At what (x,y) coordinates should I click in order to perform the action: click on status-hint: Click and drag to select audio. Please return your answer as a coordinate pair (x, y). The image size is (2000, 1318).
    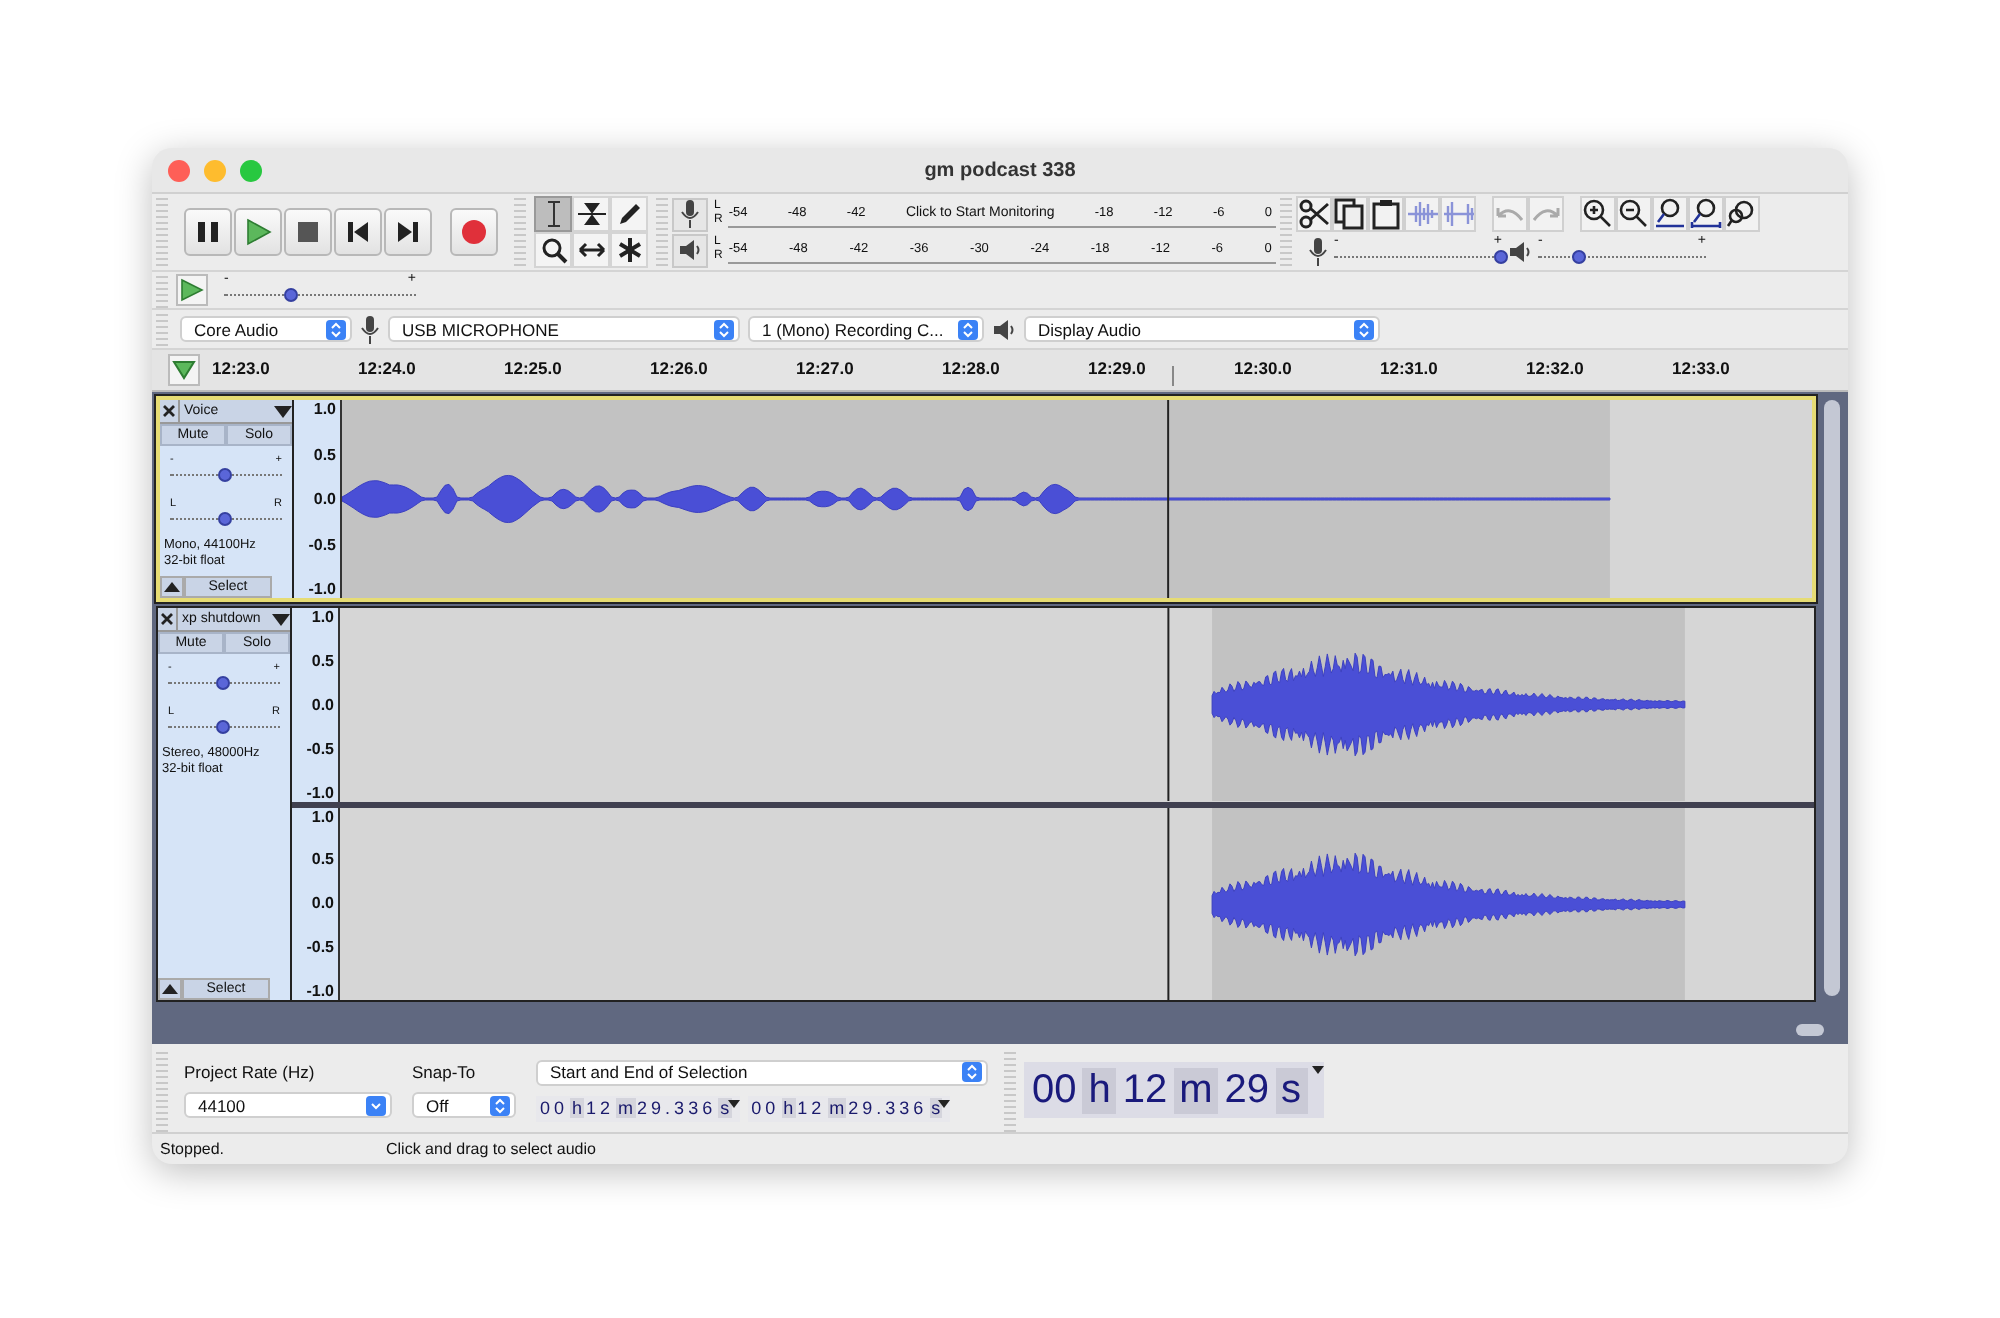
    Looking at the image, I should click on (491, 1148).